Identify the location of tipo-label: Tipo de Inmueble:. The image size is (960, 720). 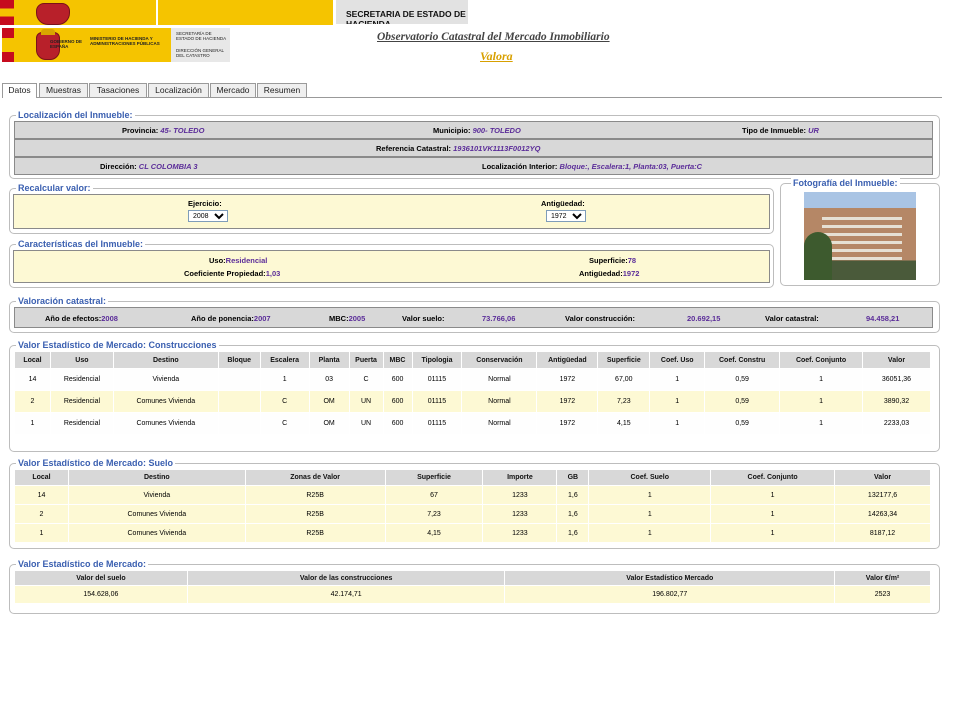
(774, 130).